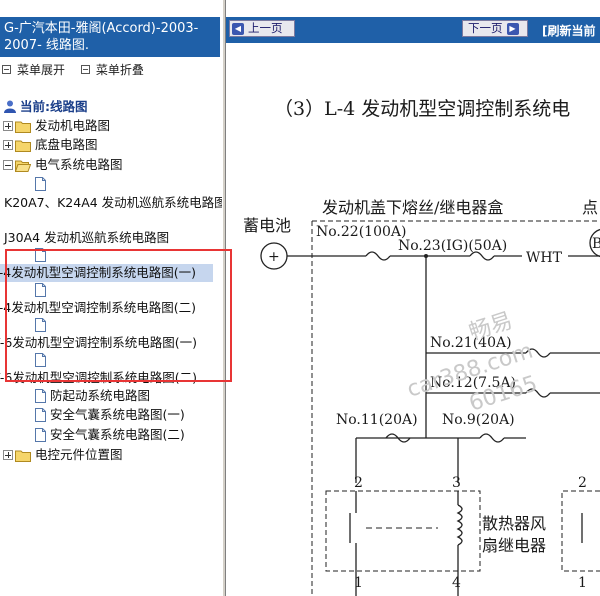  Describe the element at coordinates (459, 525) in the screenshot. I see `relay-coil-symbol` at that location.